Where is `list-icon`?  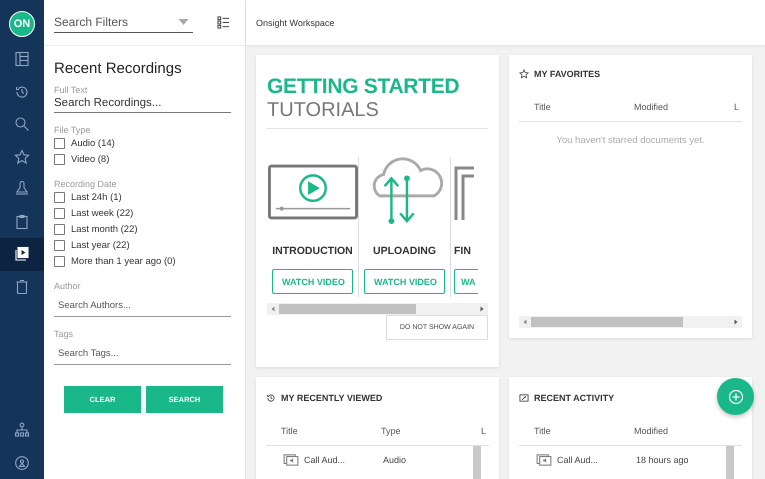 list-icon is located at coordinates (223, 22).